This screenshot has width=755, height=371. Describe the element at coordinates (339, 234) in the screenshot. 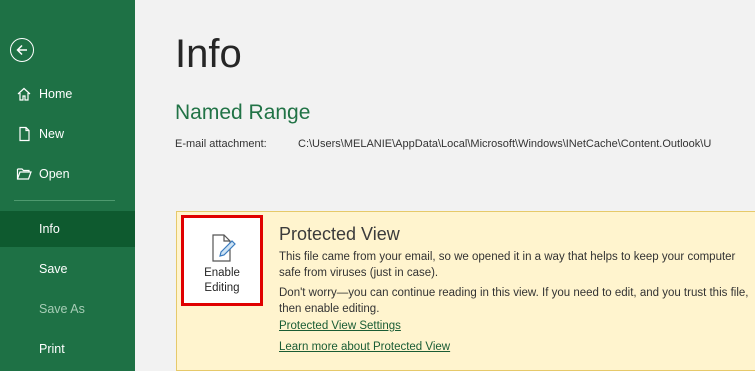

I see `protected-view-title: Protected View` at that location.